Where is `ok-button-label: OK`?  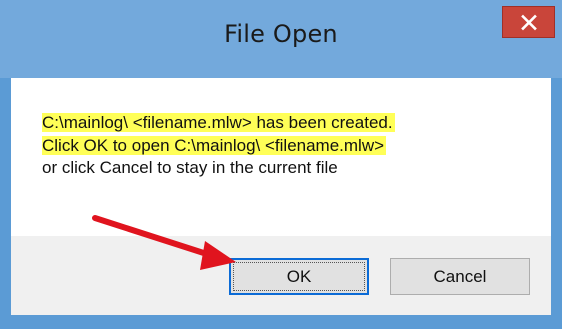 ok-button-label: OK is located at coordinates (299, 276).